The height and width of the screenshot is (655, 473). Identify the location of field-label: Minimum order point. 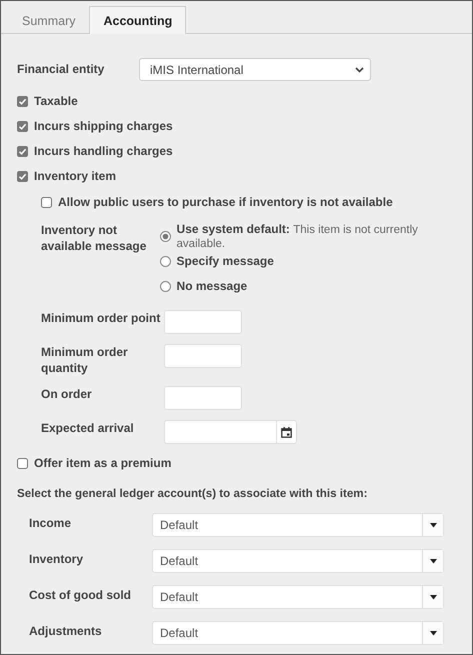
(101, 318).